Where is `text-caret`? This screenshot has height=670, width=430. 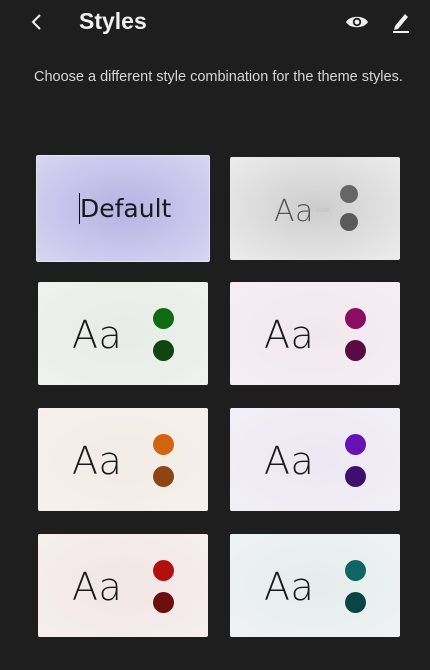 text-caret is located at coordinates (79, 208).